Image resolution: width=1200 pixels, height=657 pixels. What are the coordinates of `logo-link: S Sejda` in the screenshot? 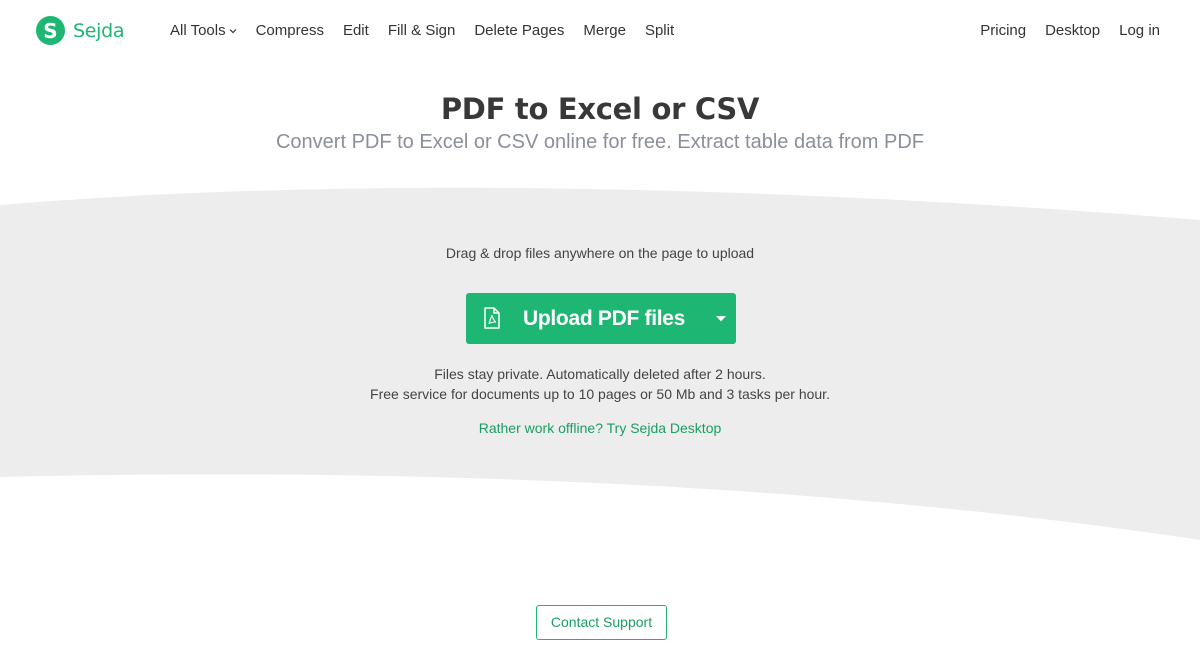 It's located at (80, 30).